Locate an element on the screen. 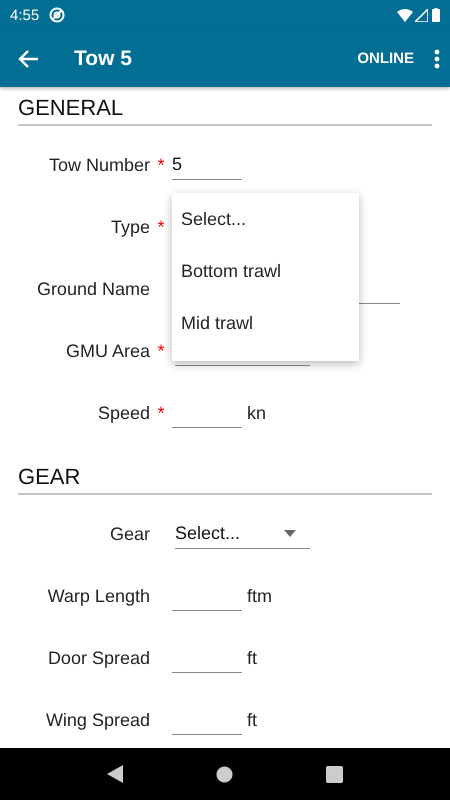 The width and height of the screenshot is (450, 800). field-label: Door Spread is located at coordinates (99, 658).